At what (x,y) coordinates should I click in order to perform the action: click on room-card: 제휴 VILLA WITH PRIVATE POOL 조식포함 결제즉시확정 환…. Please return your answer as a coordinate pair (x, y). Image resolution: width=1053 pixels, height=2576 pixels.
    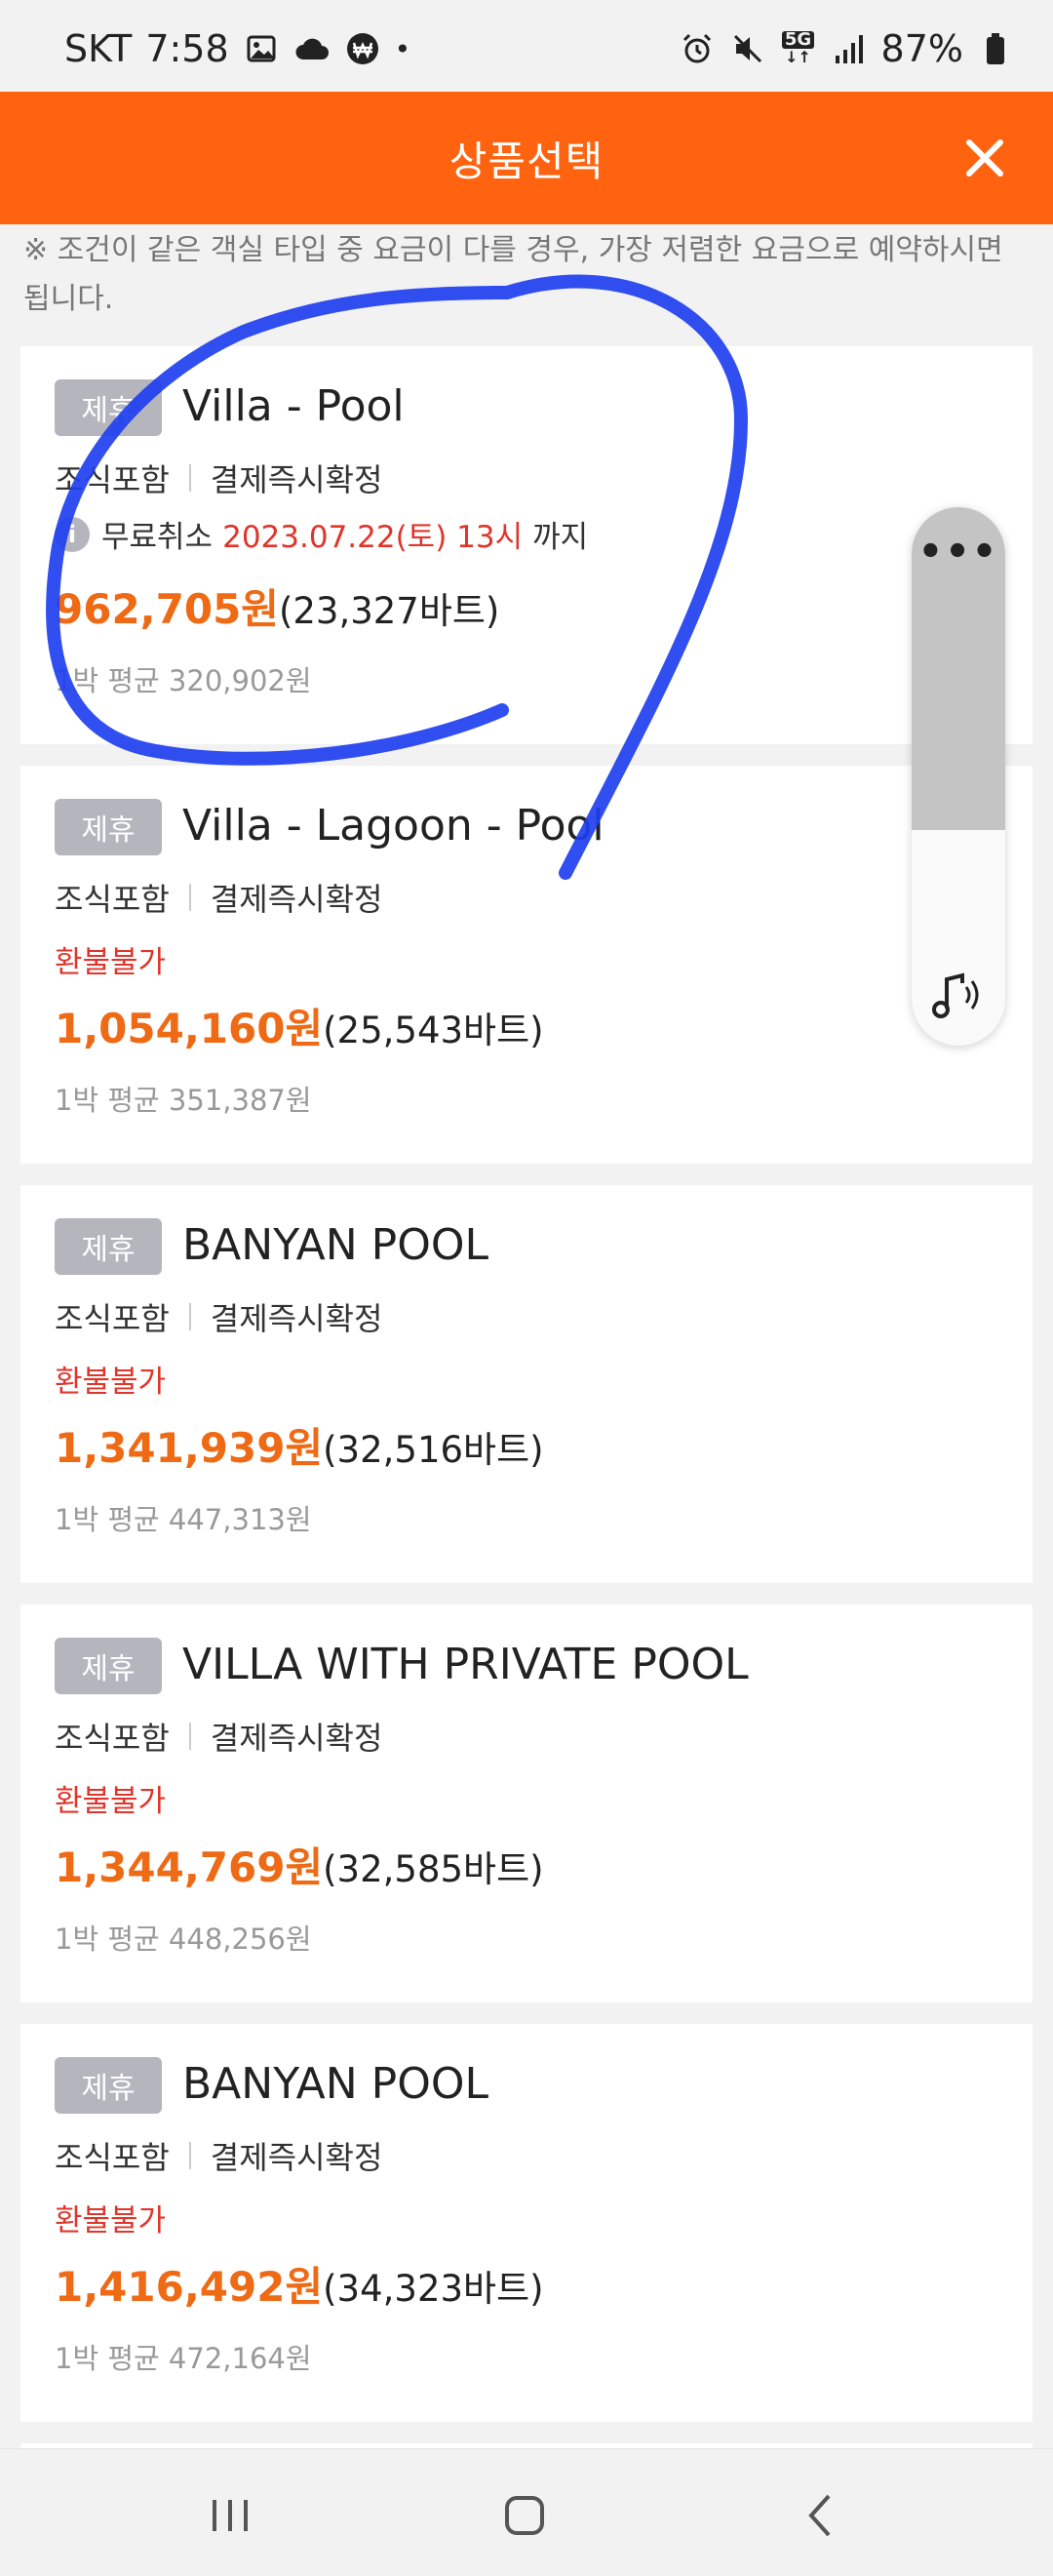
    Looking at the image, I should click on (526, 1803).